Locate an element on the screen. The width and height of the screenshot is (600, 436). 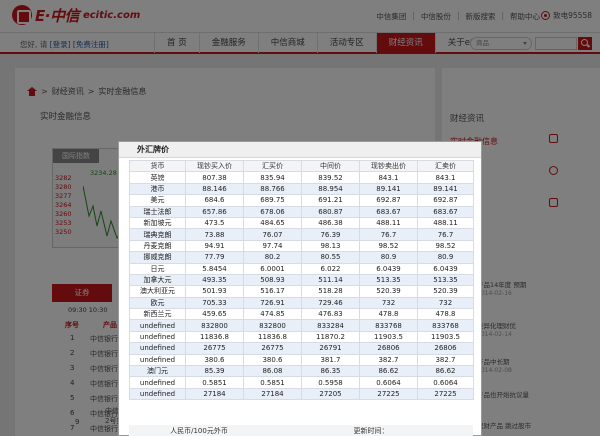
table-row: 欧元 705.33 726.91 729.46 732 732 is located at coordinates (301, 303).